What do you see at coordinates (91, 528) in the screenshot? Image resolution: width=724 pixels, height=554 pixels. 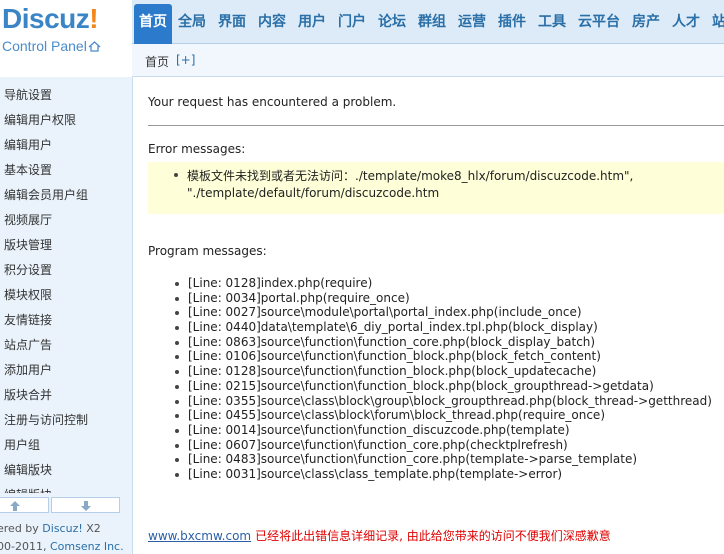 I see `version-text: X2` at bounding box center [91, 528].